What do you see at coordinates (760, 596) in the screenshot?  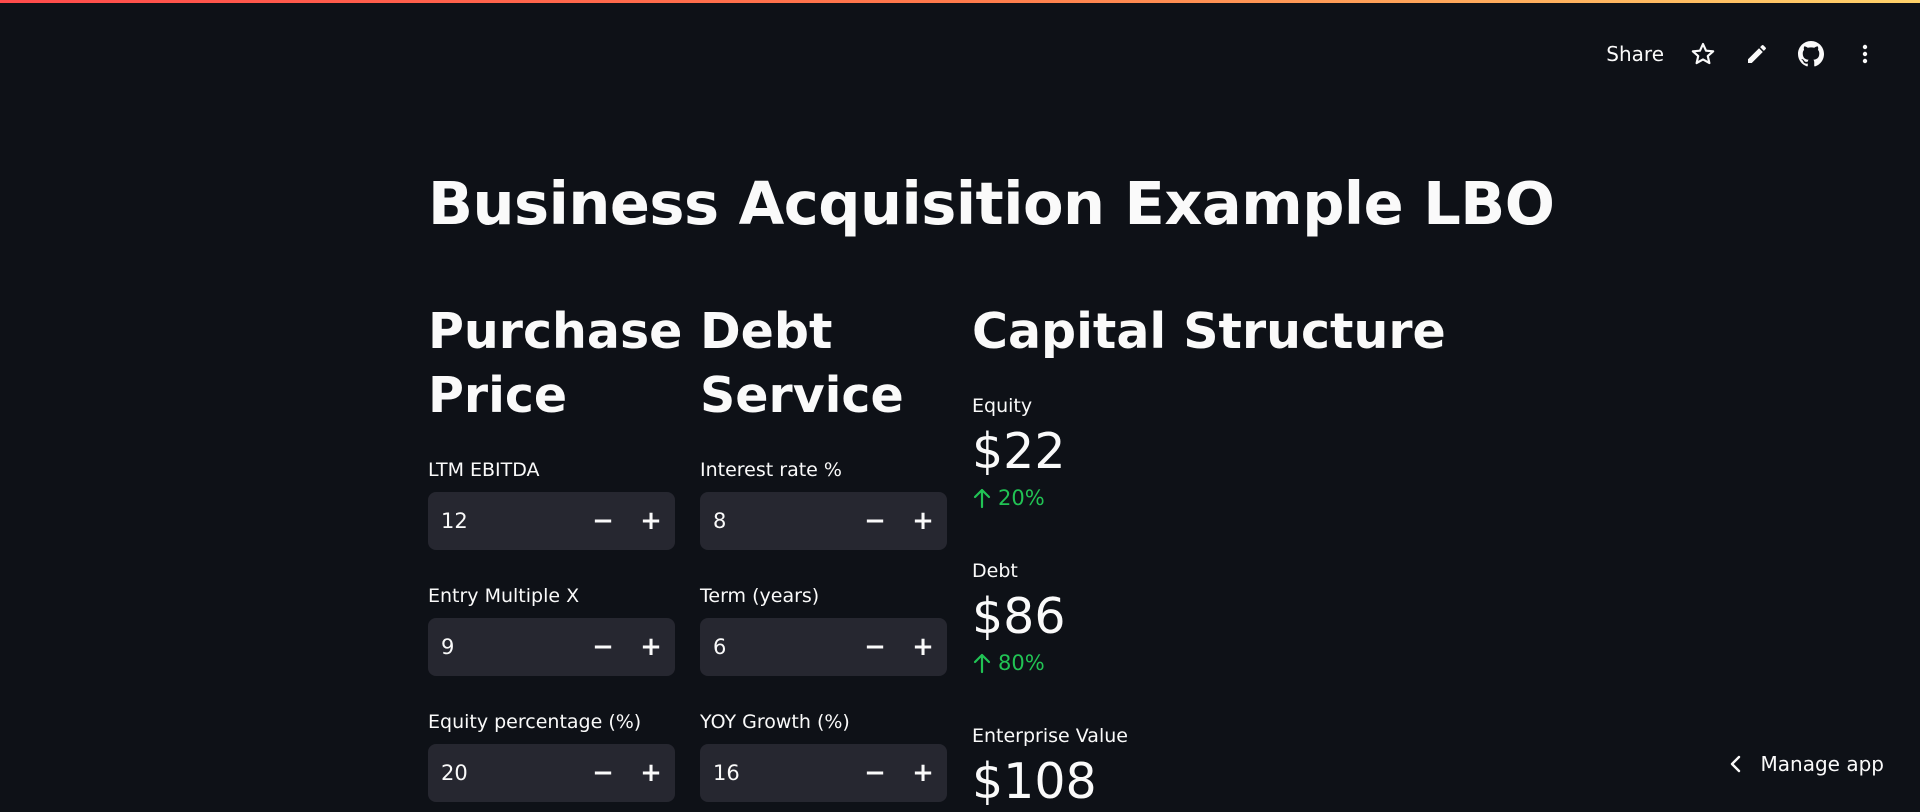 I see `field-label: Term (years)` at bounding box center [760, 596].